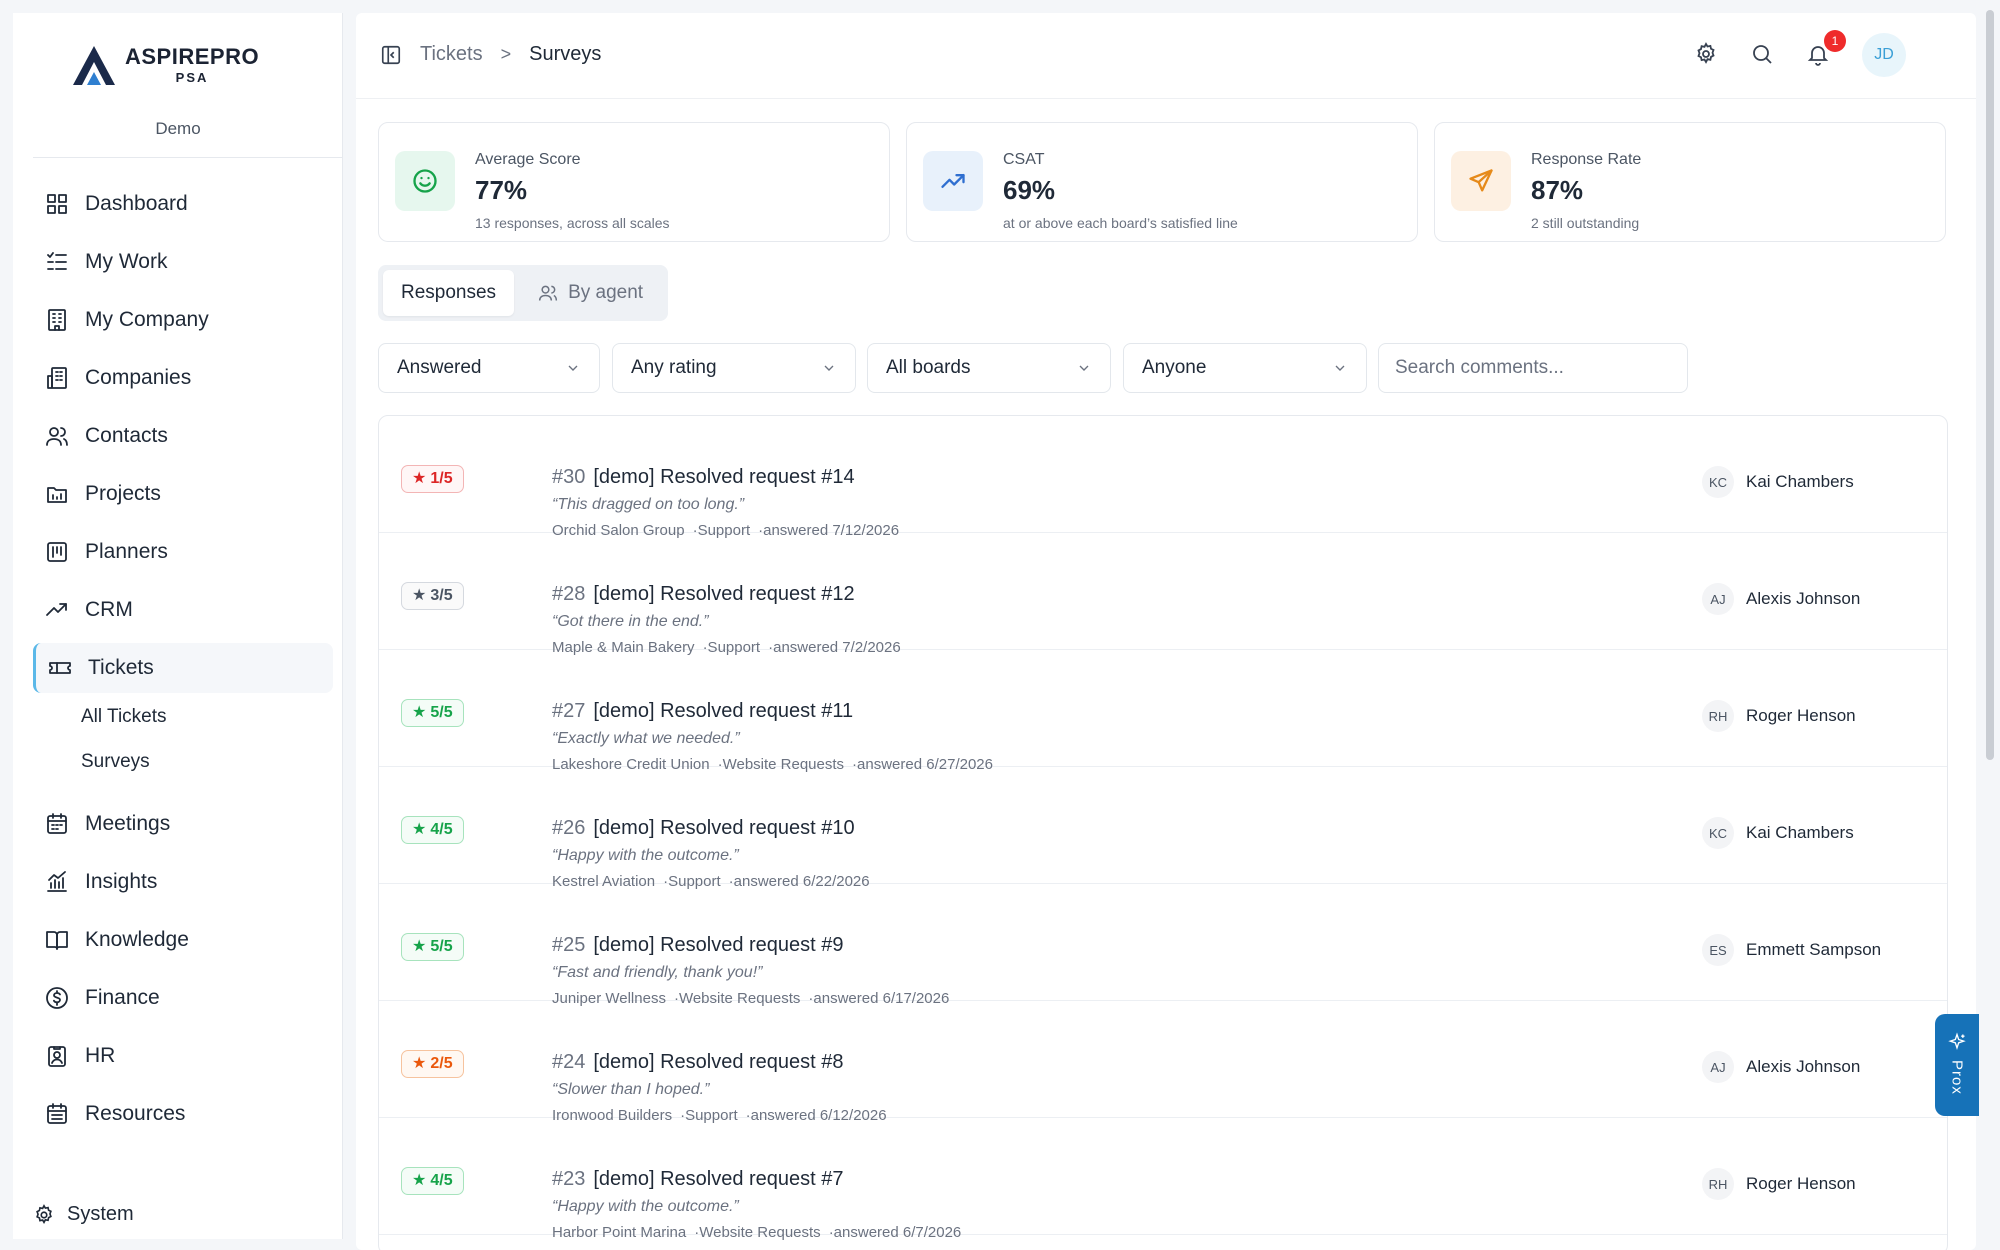 This screenshot has width=2000, height=1250. I want to click on avatar: ES, so click(1718, 950).